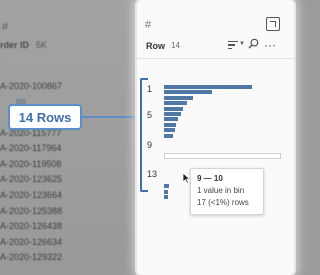 The image size is (320, 275). I want to click on list-item: A-2020-126634, so click(31, 242).